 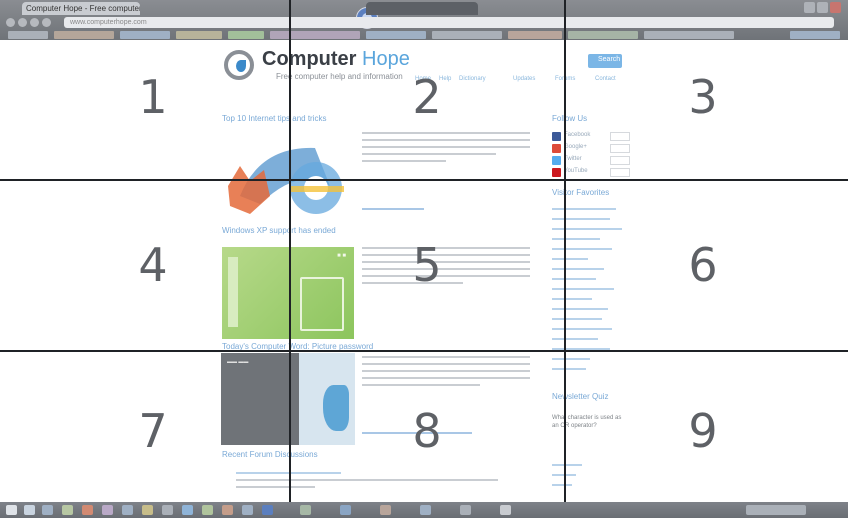 What do you see at coordinates (279, 230) in the screenshot?
I see `article-title: Windows XP support has ended` at bounding box center [279, 230].